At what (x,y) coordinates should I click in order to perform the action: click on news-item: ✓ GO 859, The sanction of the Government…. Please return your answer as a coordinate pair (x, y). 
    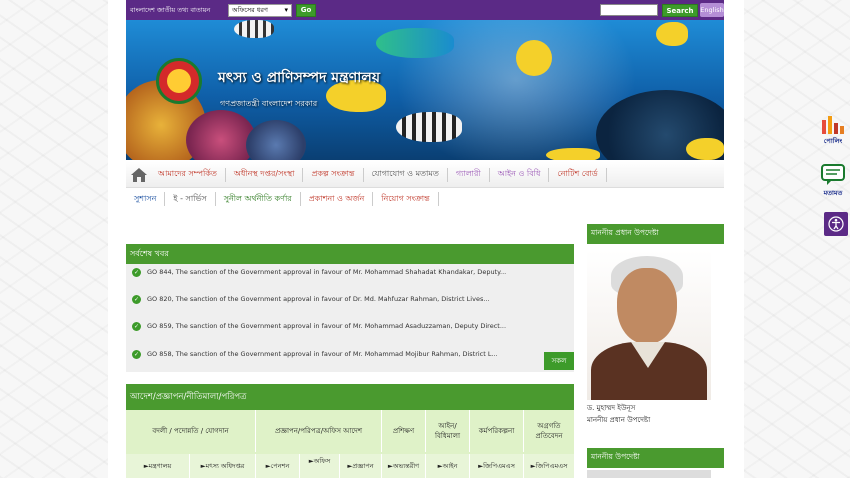
    Looking at the image, I should click on (347, 326).